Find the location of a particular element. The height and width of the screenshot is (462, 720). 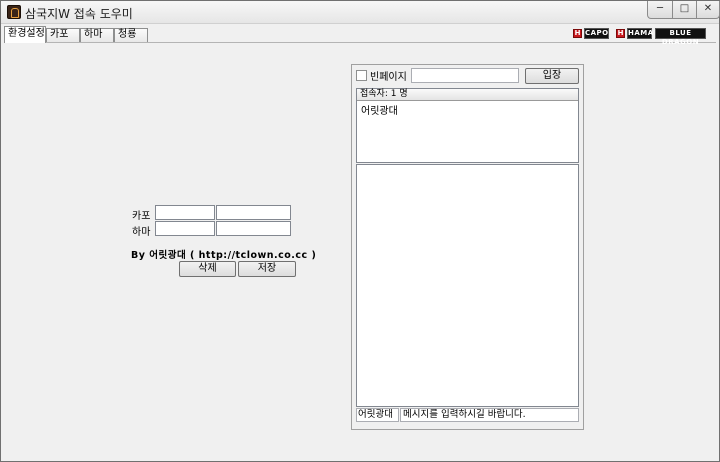

room-input is located at coordinates (465, 75).